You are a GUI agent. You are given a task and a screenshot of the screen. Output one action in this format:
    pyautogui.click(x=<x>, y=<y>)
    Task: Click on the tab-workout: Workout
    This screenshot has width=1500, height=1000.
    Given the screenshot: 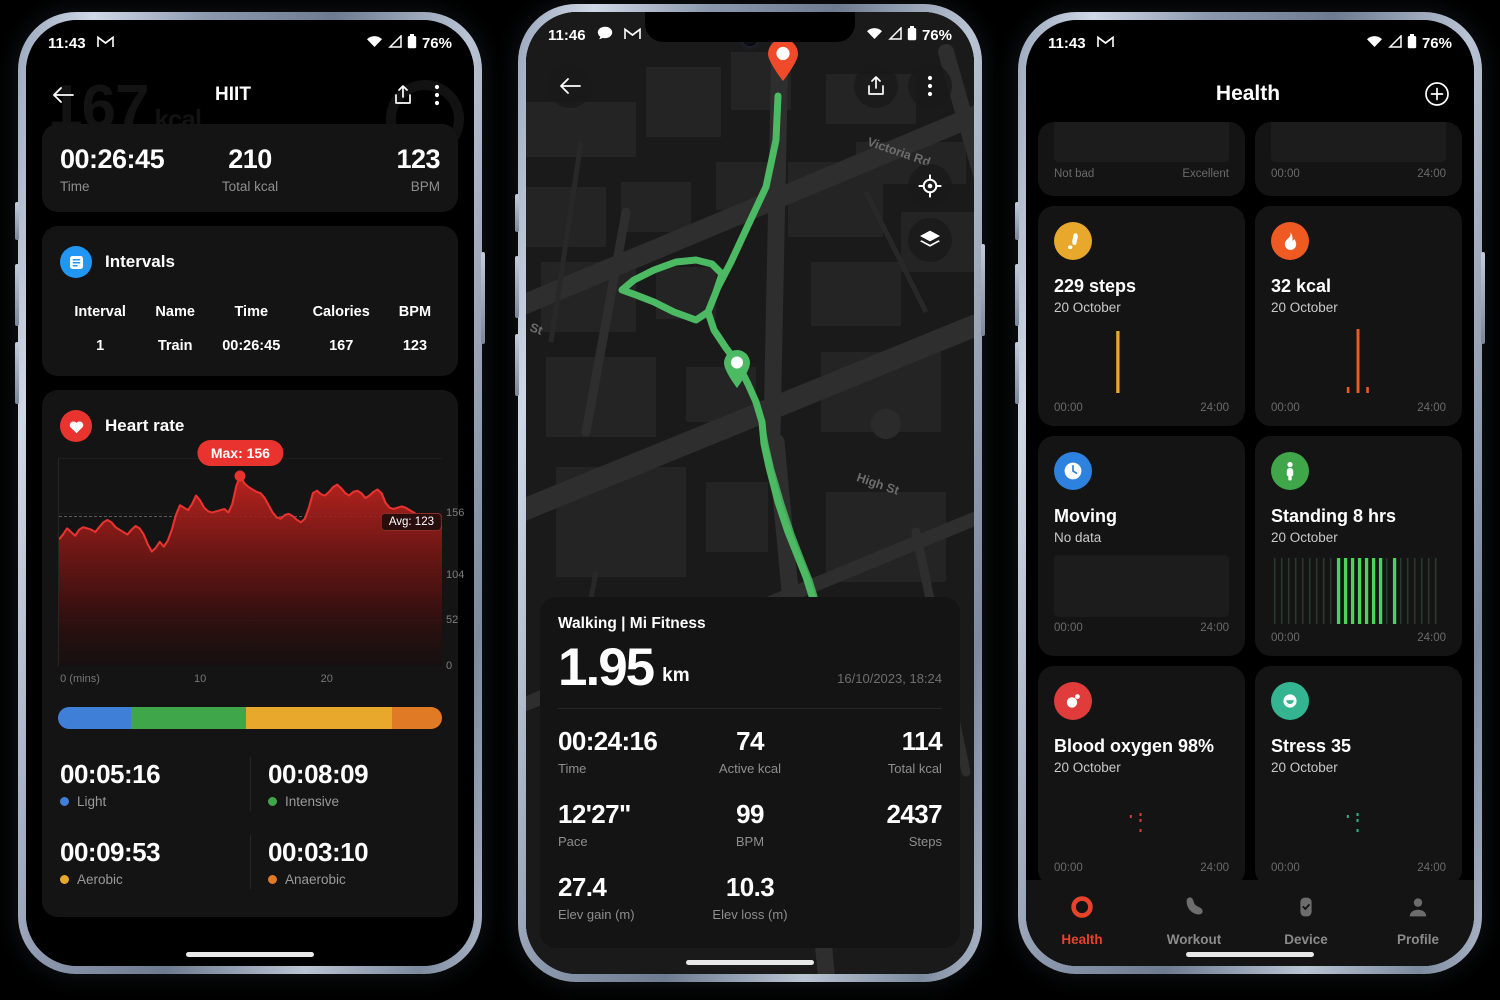 What is the action you would take?
    pyautogui.click(x=1194, y=920)
    